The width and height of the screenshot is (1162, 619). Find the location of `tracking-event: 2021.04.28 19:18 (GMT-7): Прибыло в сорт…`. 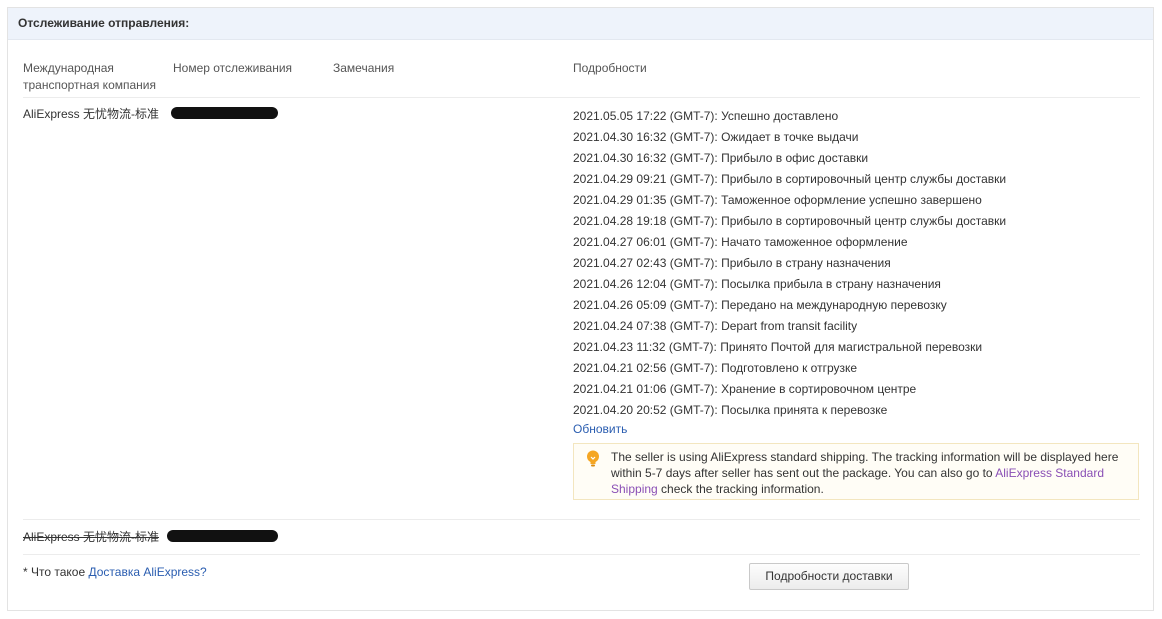

tracking-event: 2021.04.28 19:18 (GMT-7): Прибыло в сорт… is located at coordinates (789, 221).